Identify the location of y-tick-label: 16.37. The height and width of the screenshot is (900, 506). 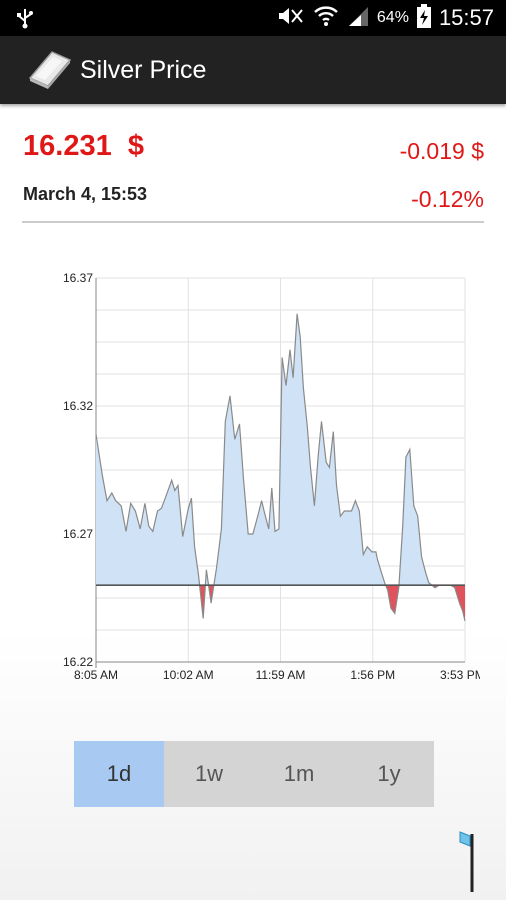
(78, 278).